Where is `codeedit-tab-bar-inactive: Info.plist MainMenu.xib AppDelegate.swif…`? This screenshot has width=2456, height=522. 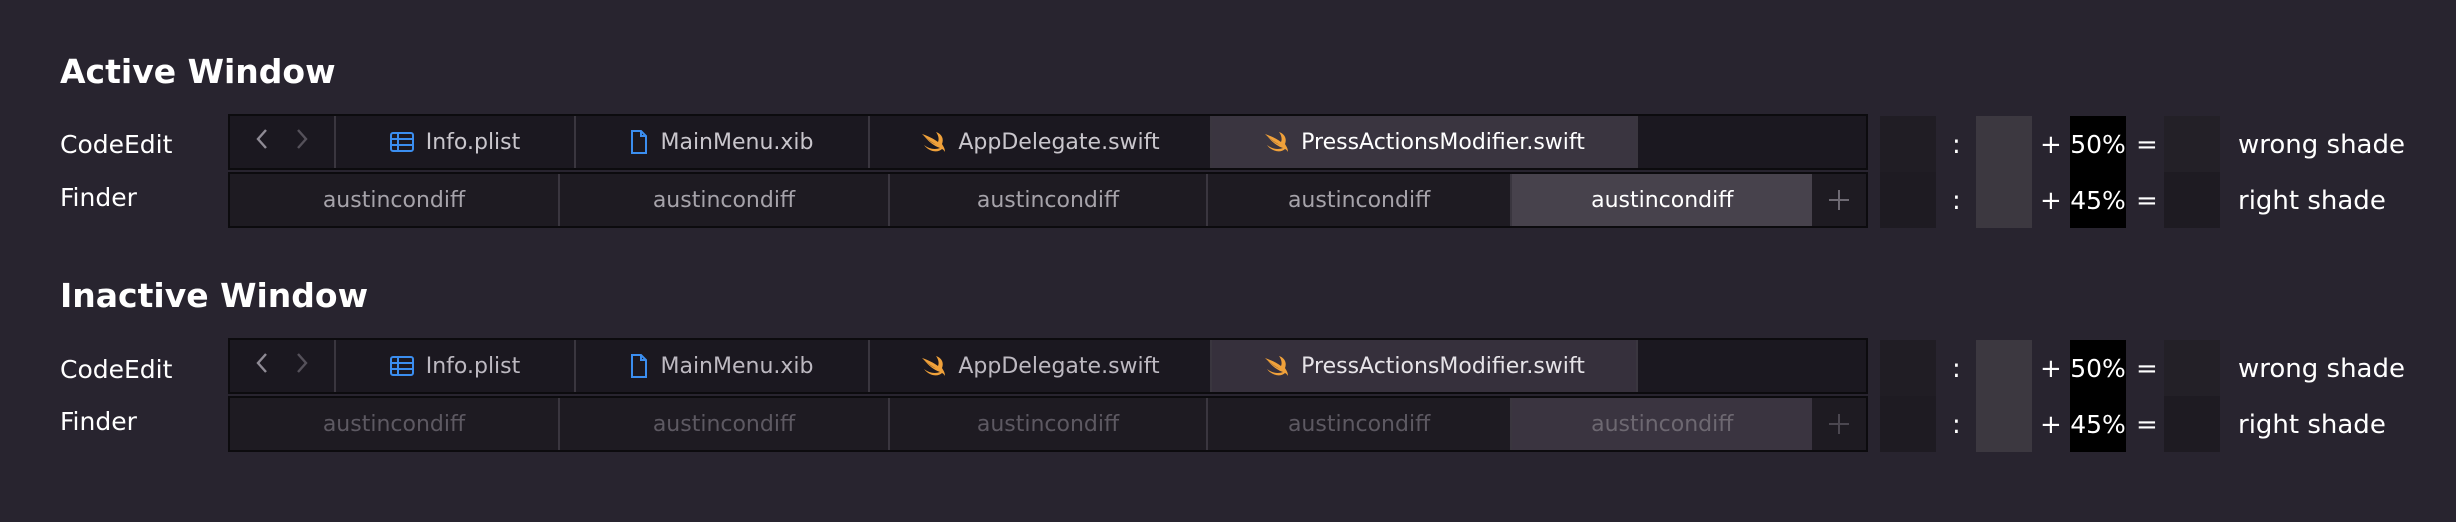 codeedit-tab-bar-inactive: Info.plist MainMenu.xib AppDelegate.swif… is located at coordinates (1048, 366).